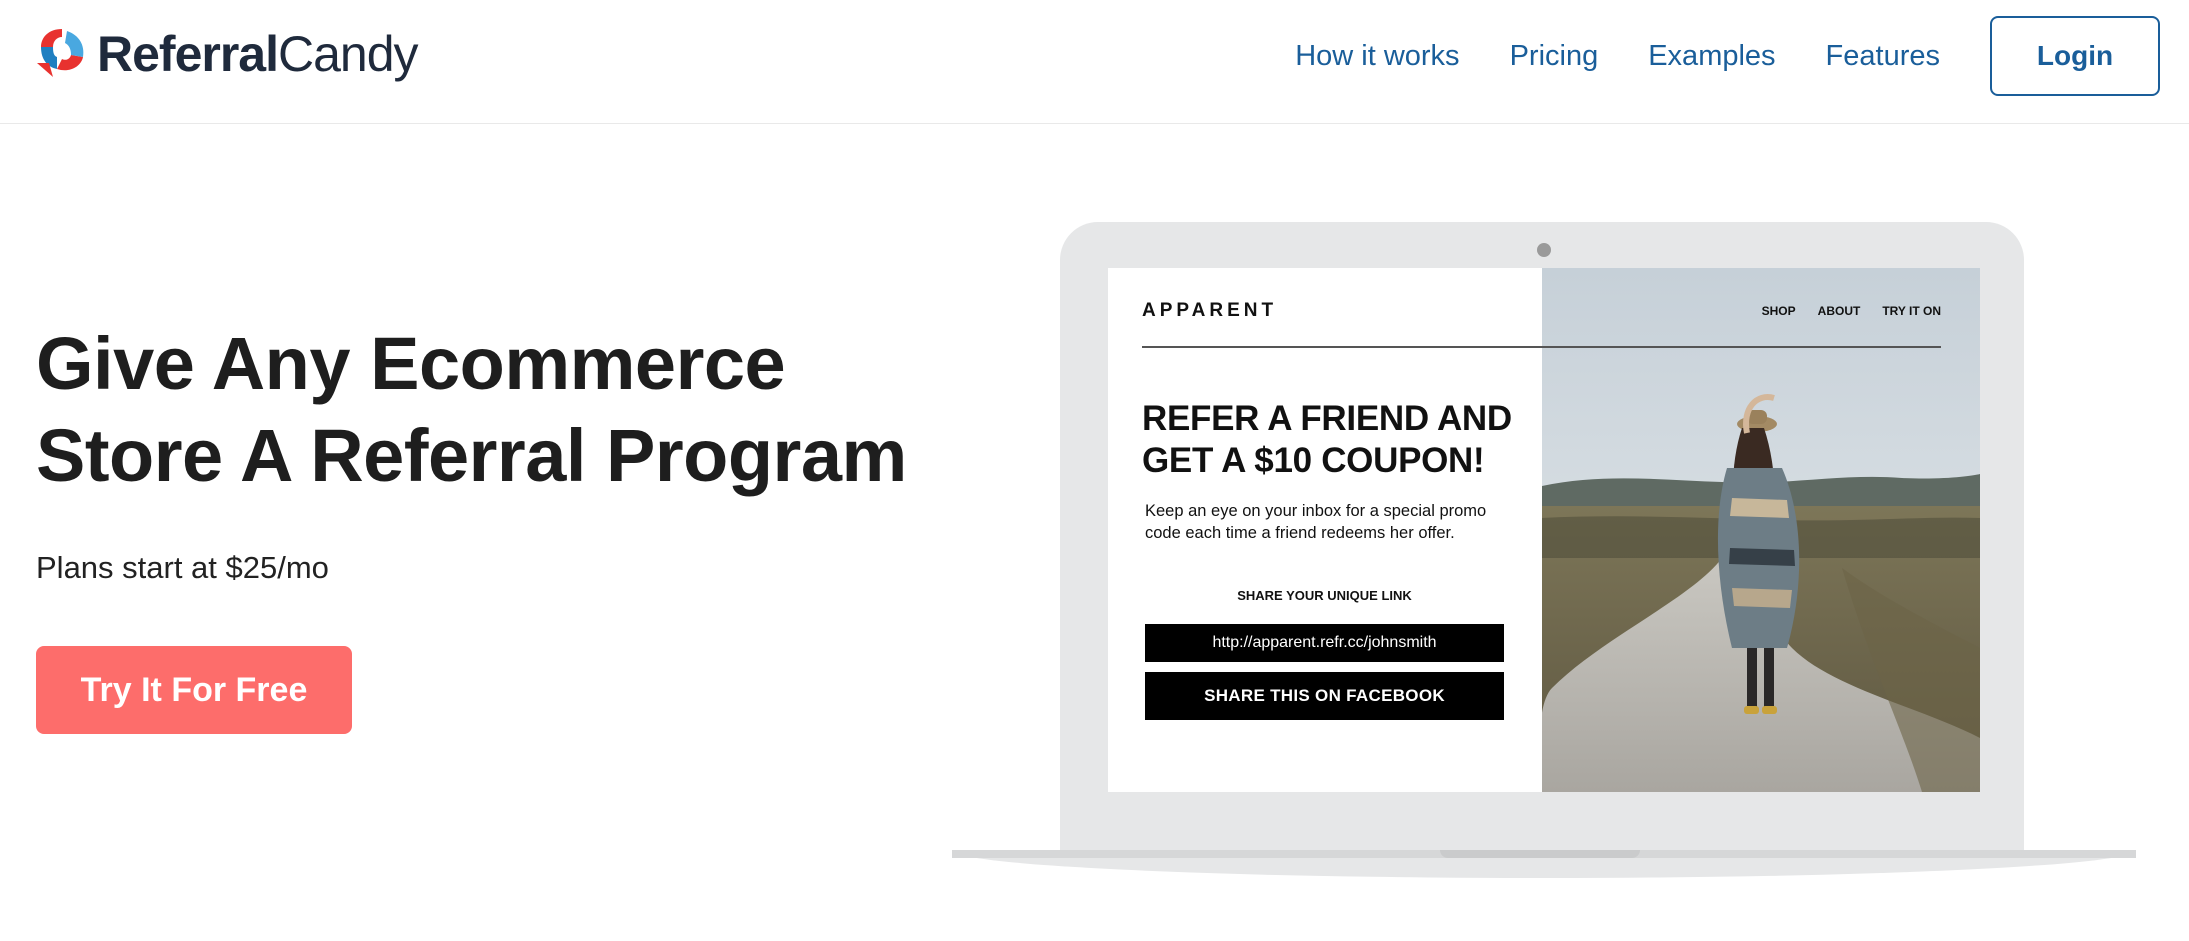  I want to click on mockup-nav-shop: SHOP, so click(1778, 311).